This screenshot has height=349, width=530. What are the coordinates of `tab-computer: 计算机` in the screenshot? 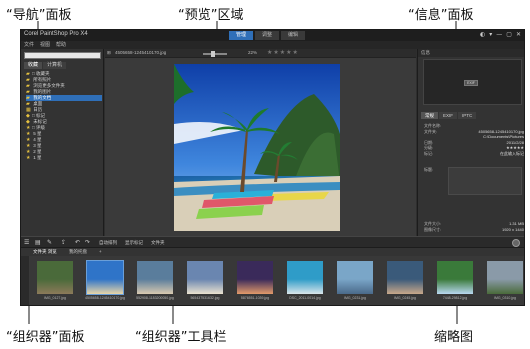 It's located at (55, 65).